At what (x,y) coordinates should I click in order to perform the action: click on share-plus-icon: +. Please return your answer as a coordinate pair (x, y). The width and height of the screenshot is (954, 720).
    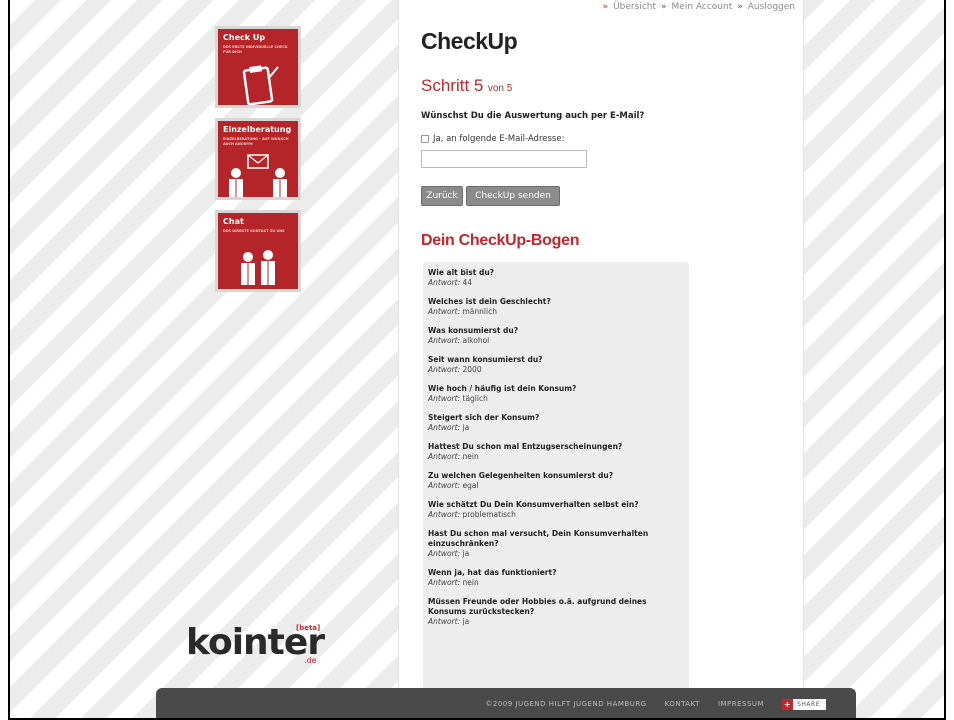
    Looking at the image, I should click on (788, 704).